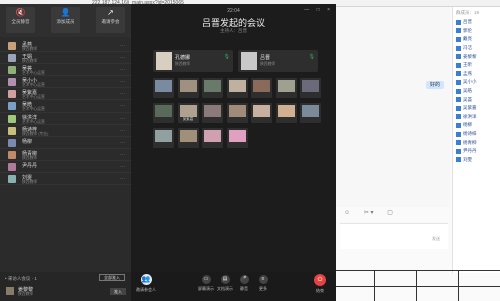  I want to click on member-item: 尹丹丹, so click(476, 151).